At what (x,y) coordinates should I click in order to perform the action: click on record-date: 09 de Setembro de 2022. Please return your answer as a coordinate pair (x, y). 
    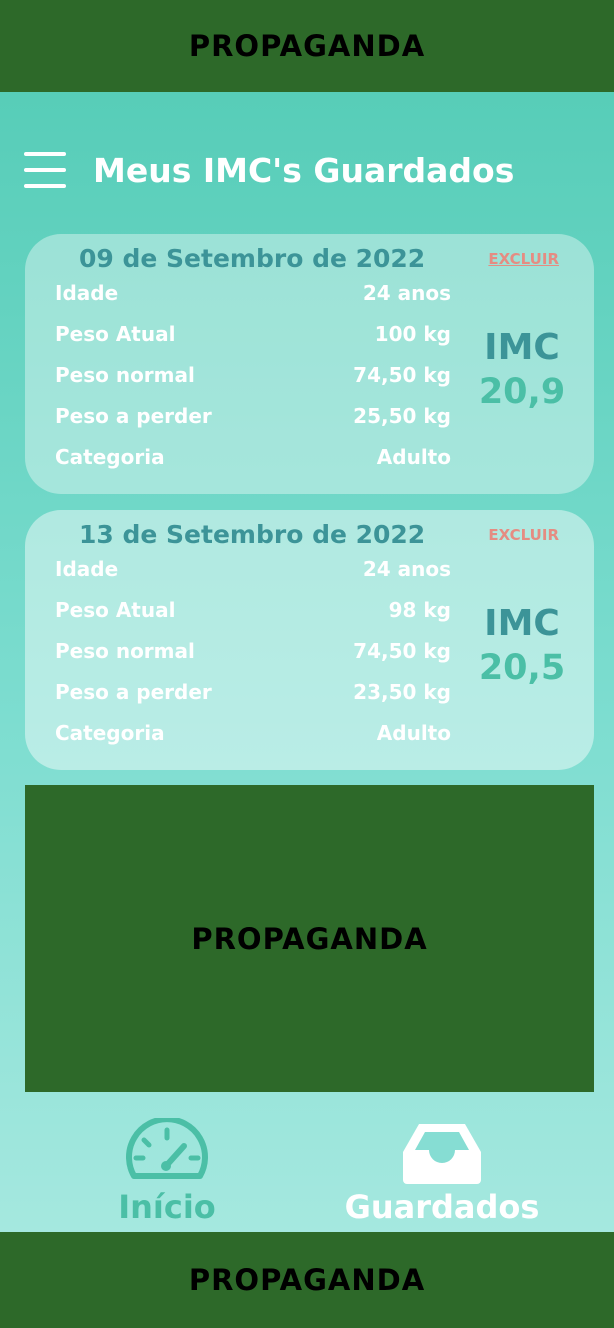
    Looking at the image, I should click on (252, 258).